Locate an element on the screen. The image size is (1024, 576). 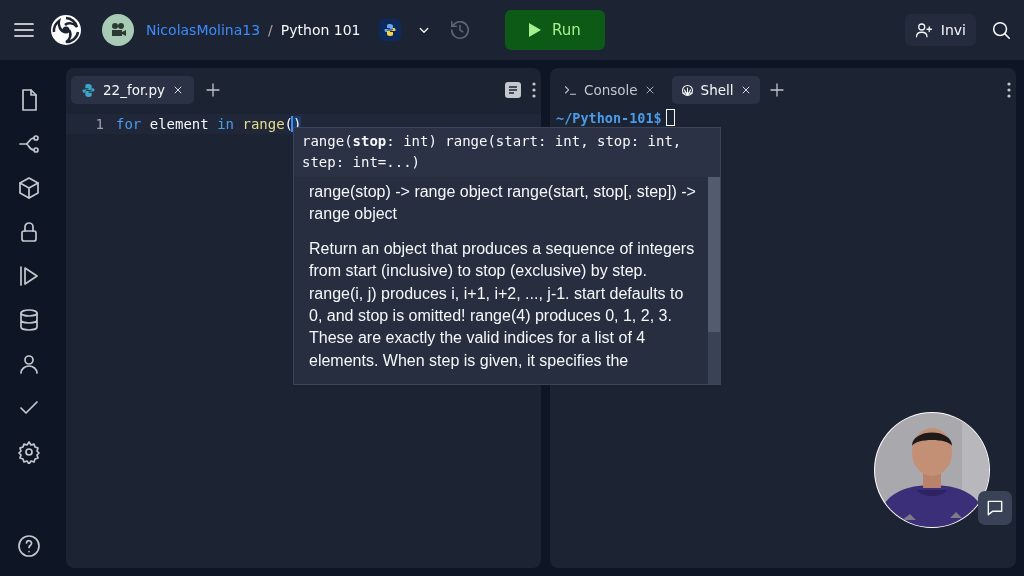
signature-text: range(stop: int) range(start: int, stop: int, step: int=...) is located at coordinates (492, 152).